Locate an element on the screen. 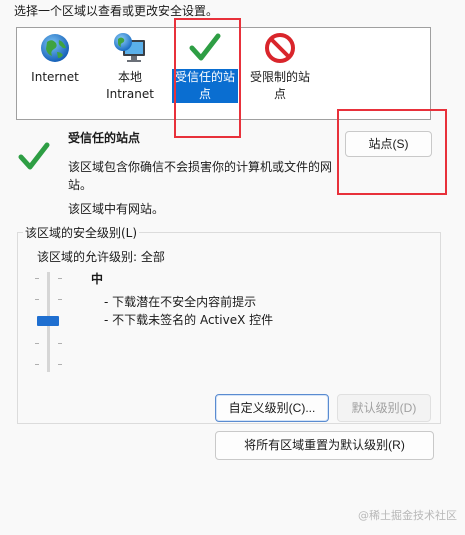  security-bullet: - 下载潜在不安全内容前提示 is located at coordinates (180, 302).